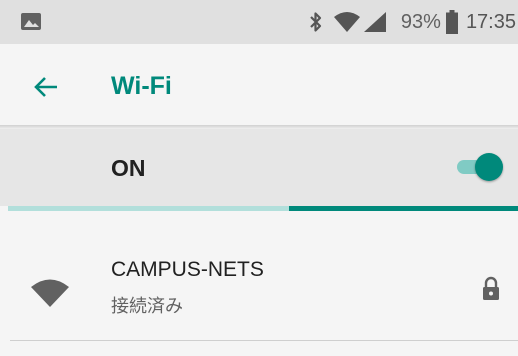 The width and height of the screenshot is (518, 356). What do you see at coordinates (489, 167) in the screenshot?
I see `toggle-thumb` at bounding box center [489, 167].